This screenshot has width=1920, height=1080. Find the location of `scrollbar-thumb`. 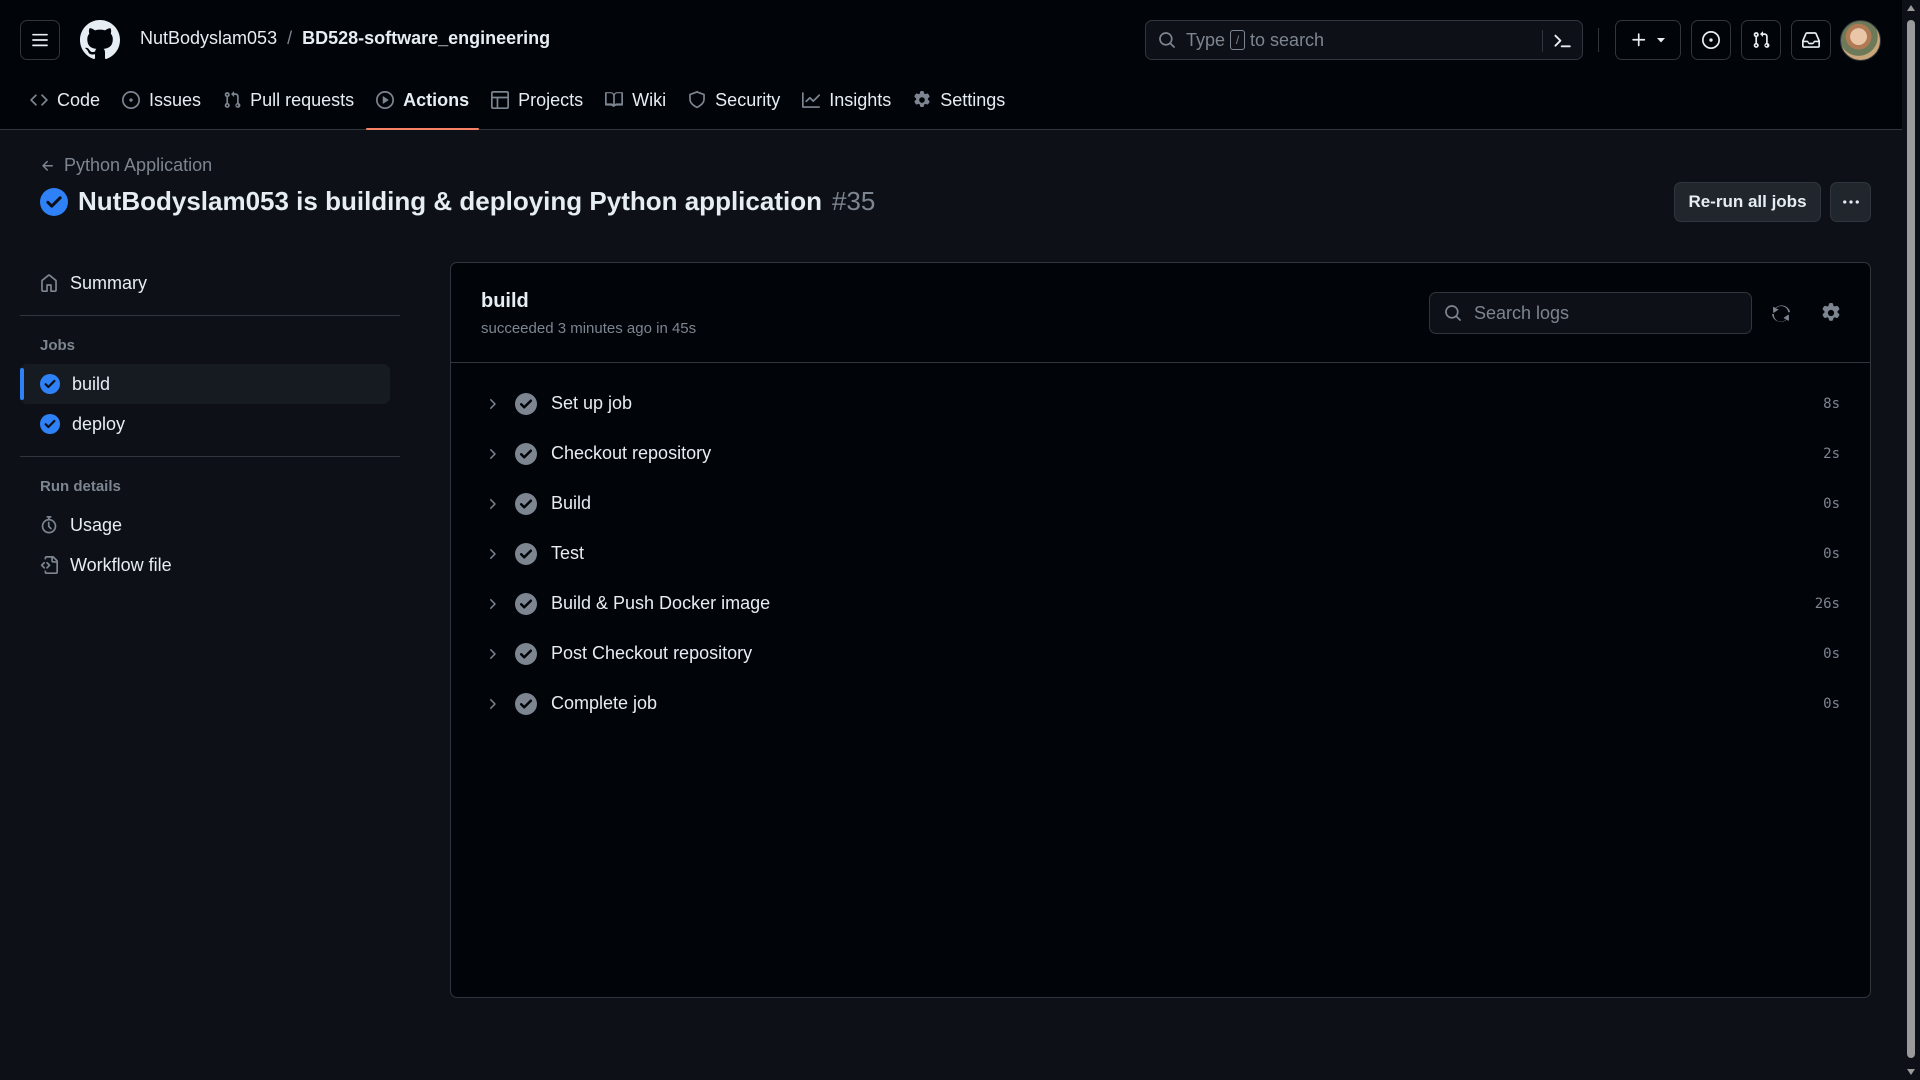

scrollbar-thumb is located at coordinates (1911, 539).